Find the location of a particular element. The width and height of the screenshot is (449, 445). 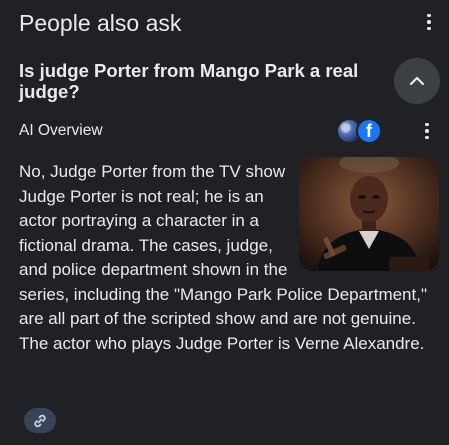

collapse-question-button is located at coordinates (417, 81).